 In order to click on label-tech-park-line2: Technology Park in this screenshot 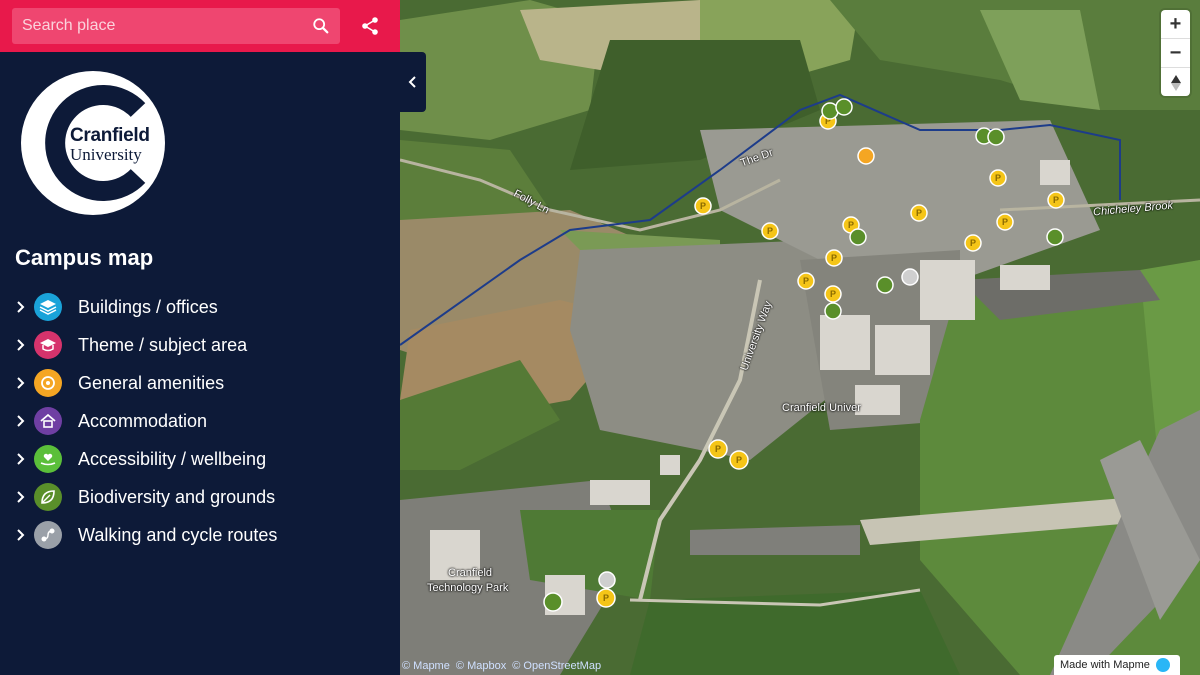, I will do `click(468, 588)`.